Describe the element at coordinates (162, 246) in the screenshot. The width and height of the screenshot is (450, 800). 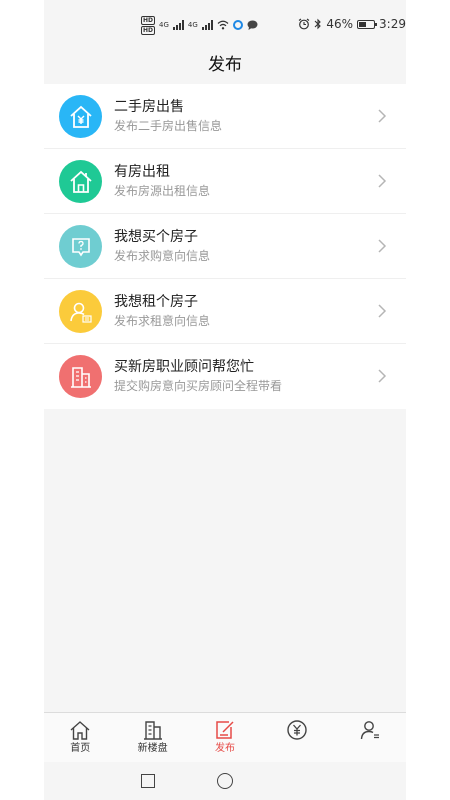
I see `menu-item-text: 我想买个房子 发布求购意向信息` at that location.